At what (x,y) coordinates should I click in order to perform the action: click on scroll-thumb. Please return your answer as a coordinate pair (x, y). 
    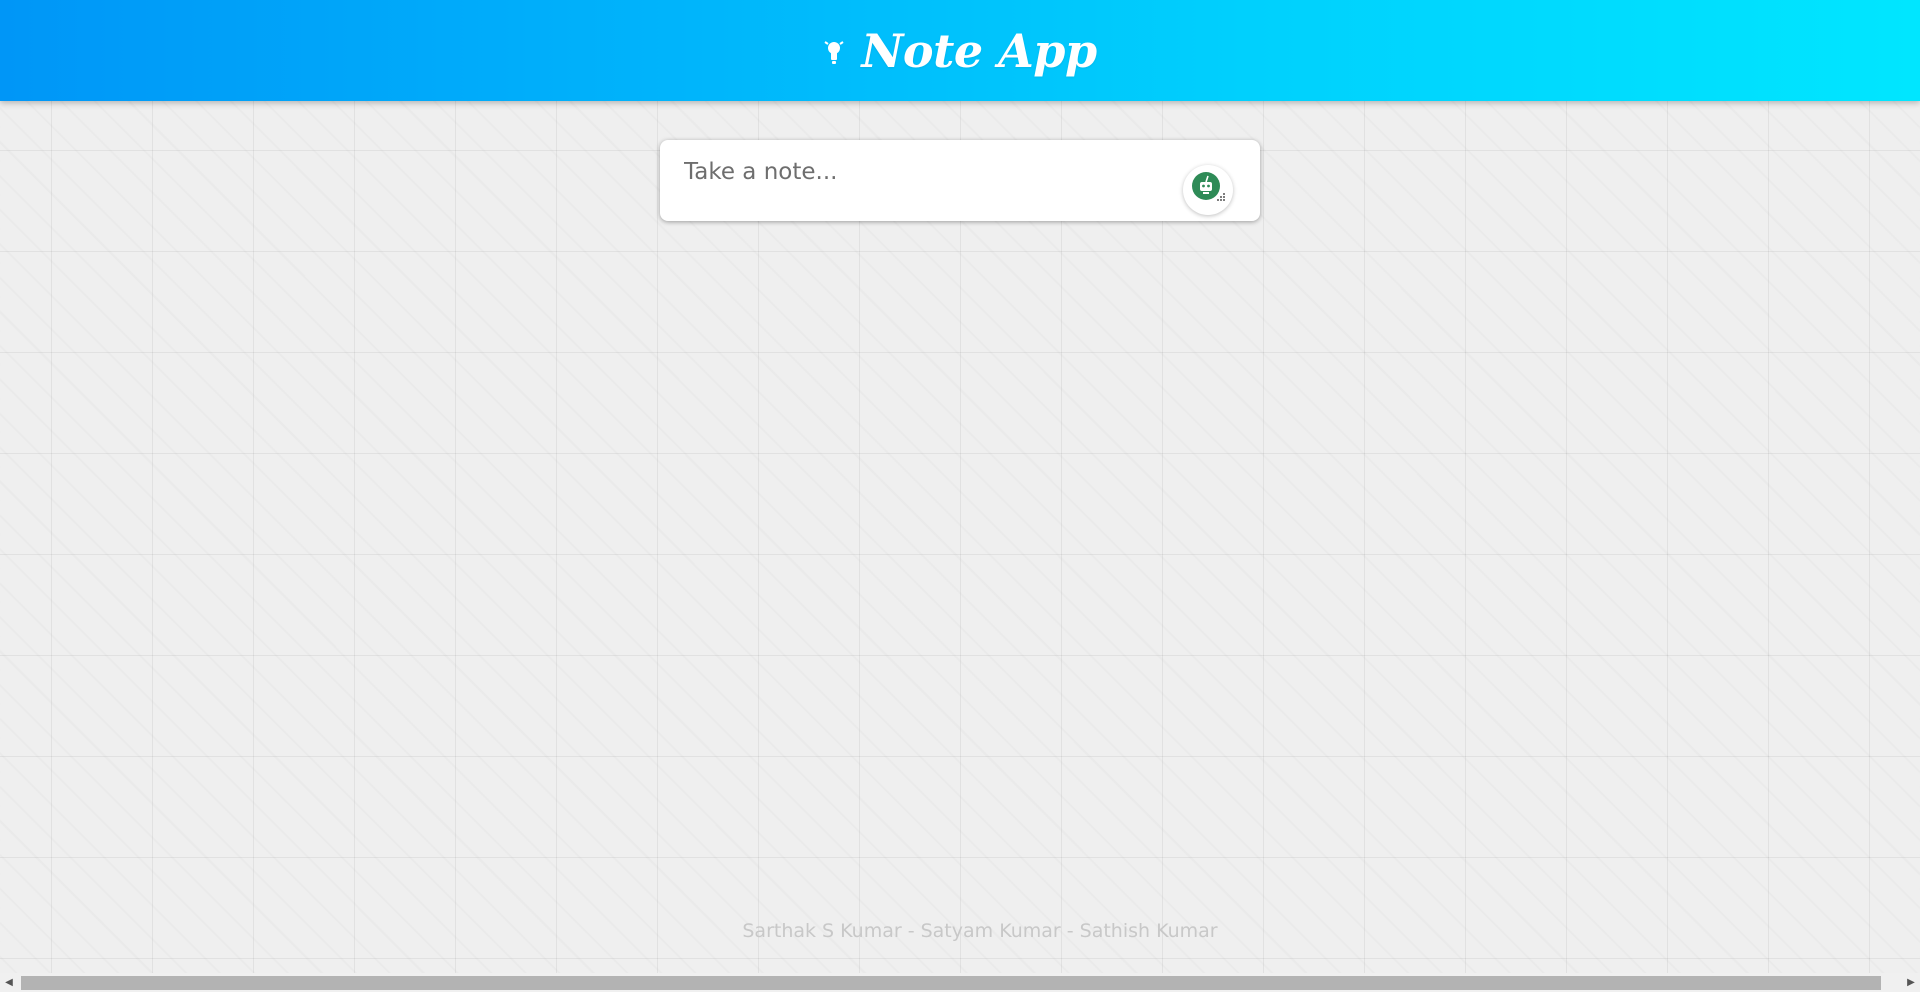
    Looking at the image, I should click on (951, 983).